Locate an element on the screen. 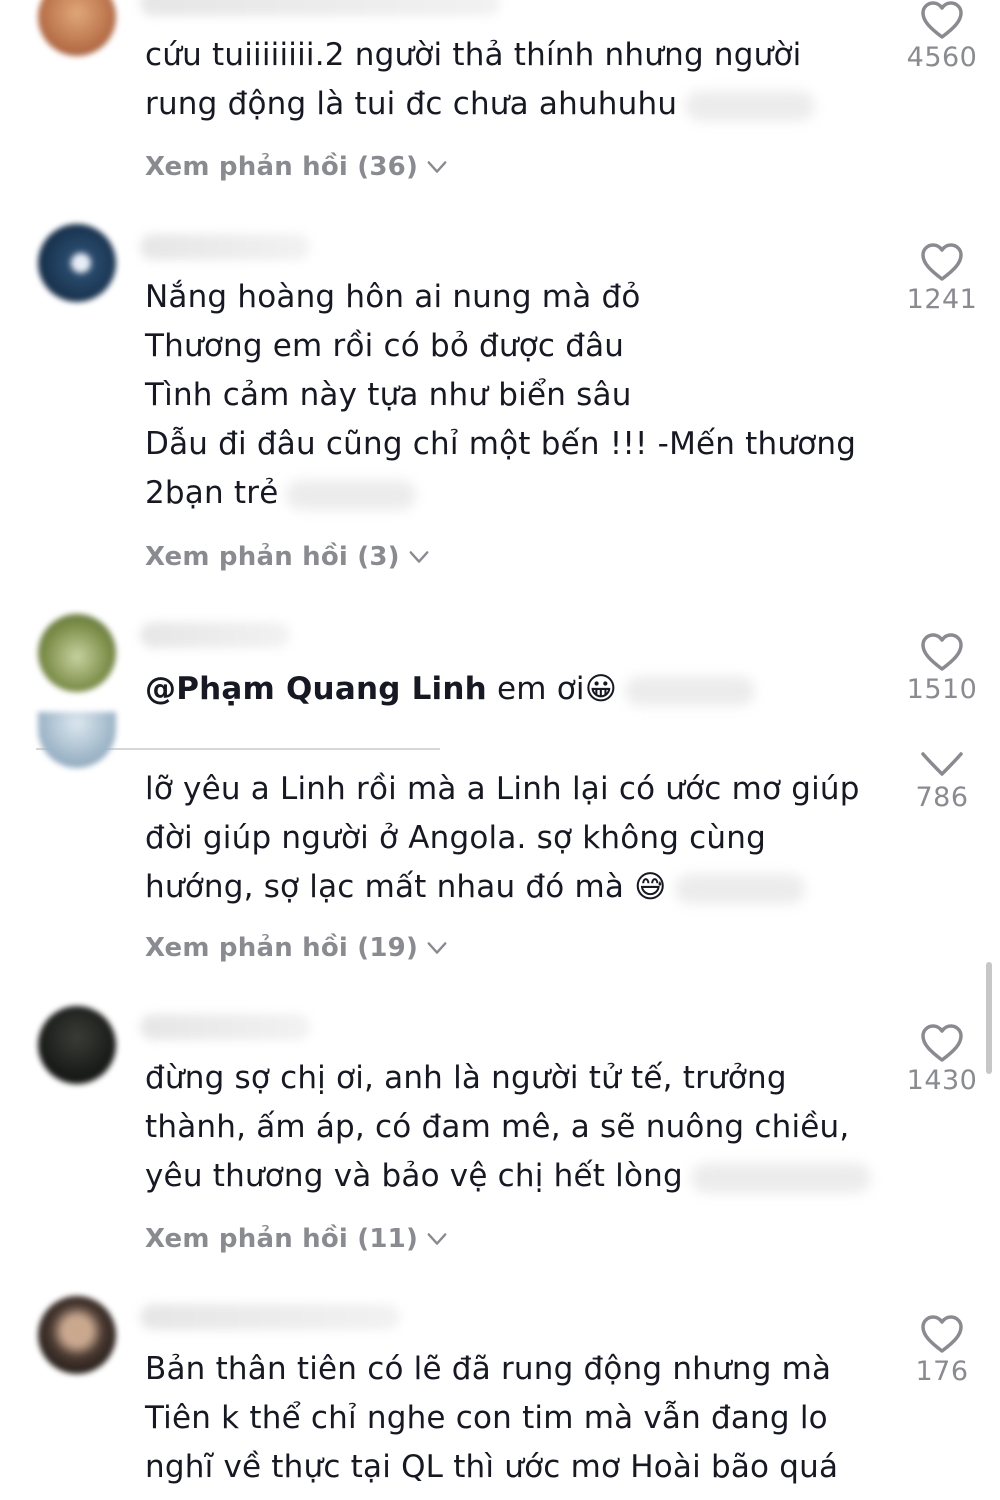 This screenshot has width=1000, height=1500. like-count: 1430 is located at coordinates (942, 1080).